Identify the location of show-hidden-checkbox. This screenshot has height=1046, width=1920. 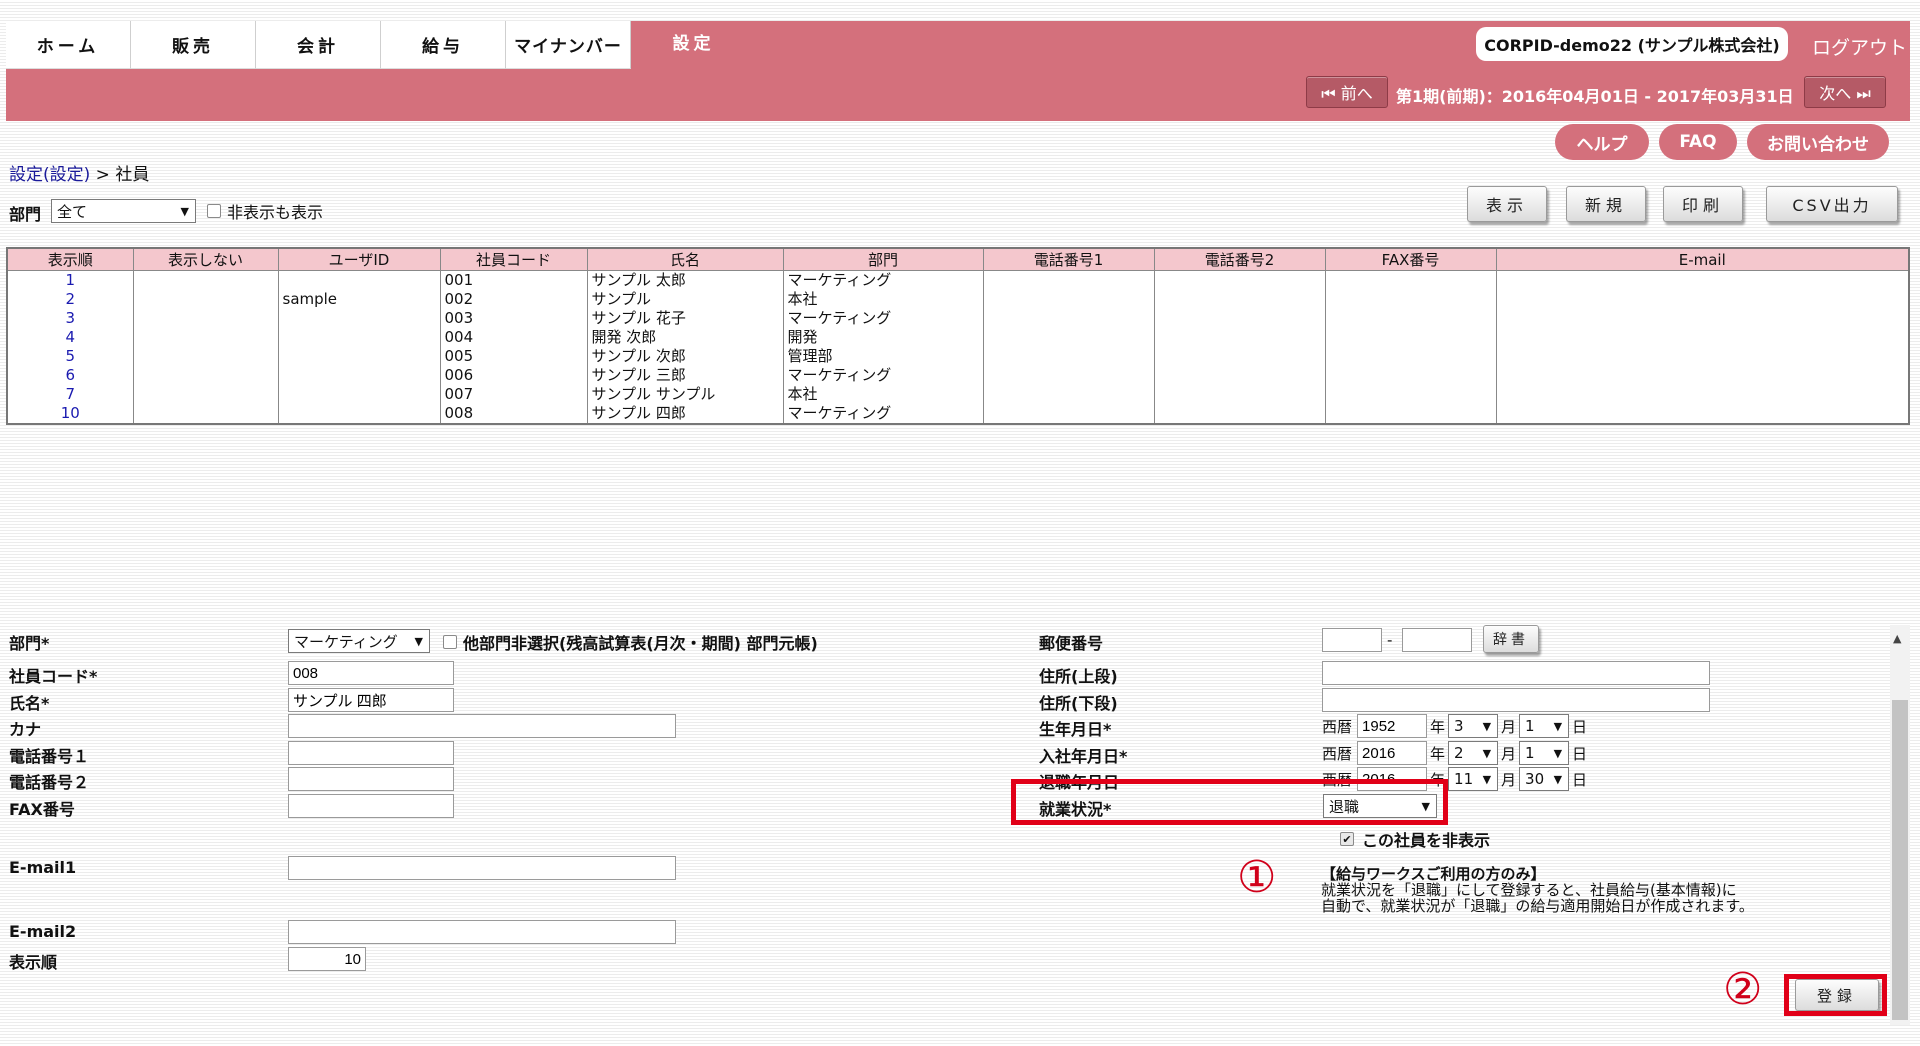
(214, 211).